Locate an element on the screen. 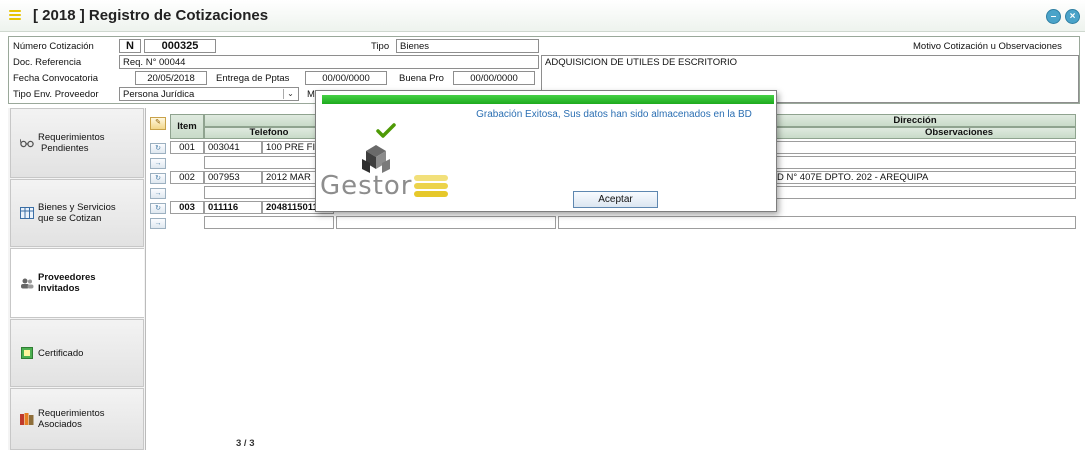 The image size is (1085, 450). window-title: [ 2018 ] Registro de Cotizaciones is located at coordinates (151, 15).